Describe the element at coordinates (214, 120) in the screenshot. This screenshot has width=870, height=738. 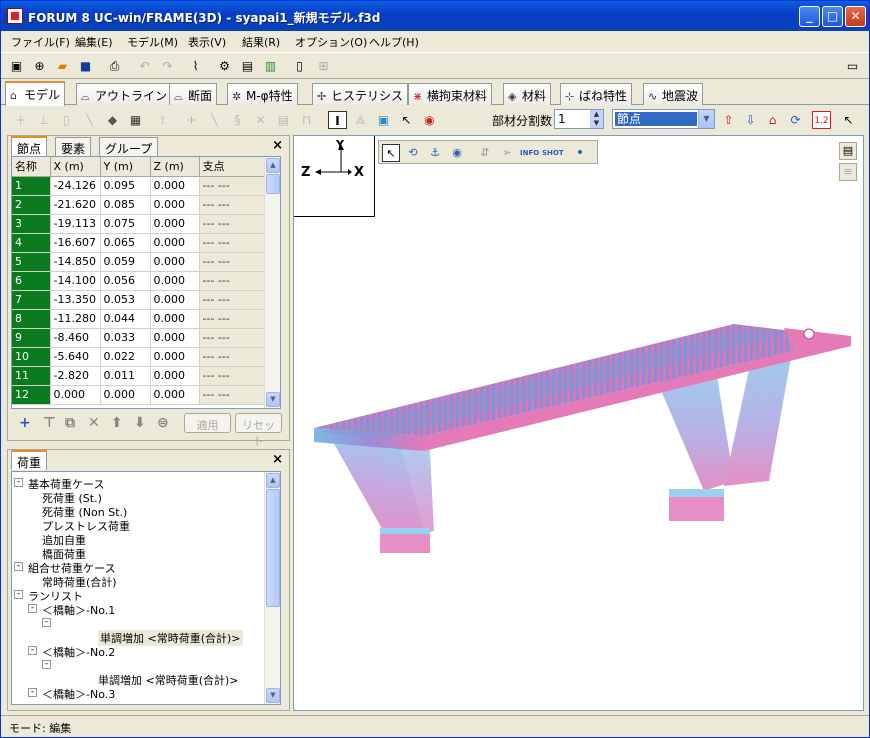
I see `divide-member-icon: ╲` at that location.